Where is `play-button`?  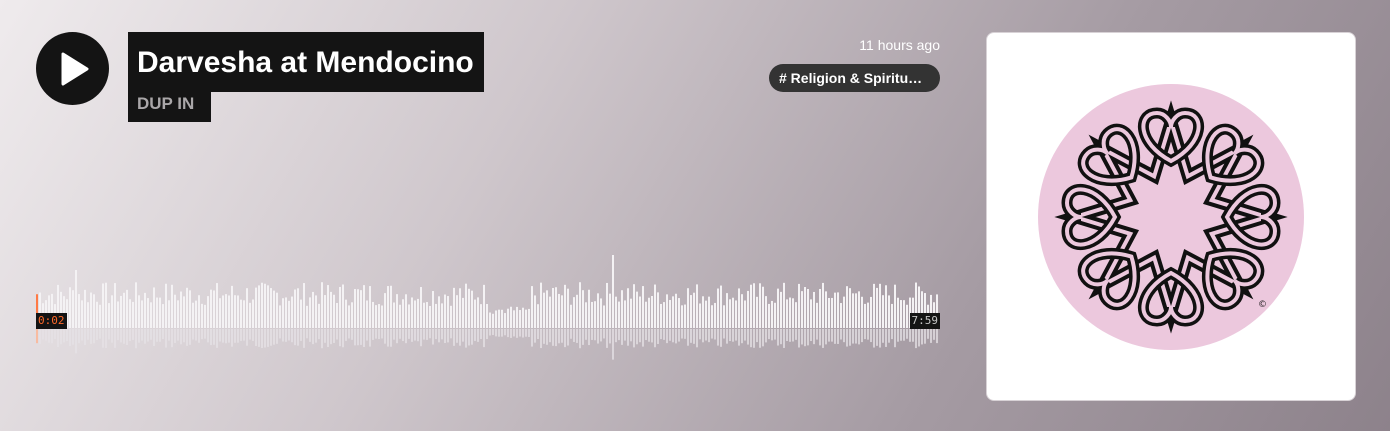
play-button is located at coordinates (72, 68).